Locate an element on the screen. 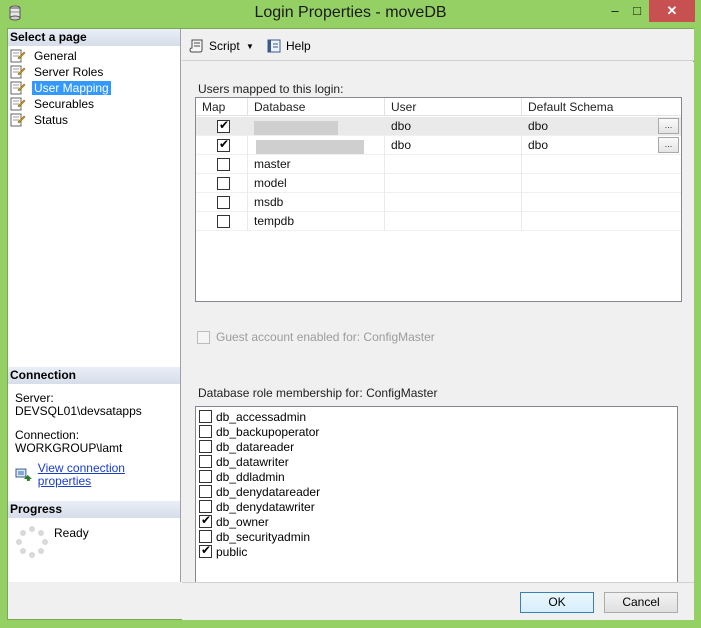  column-header-map: Map is located at coordinates (222, 107).